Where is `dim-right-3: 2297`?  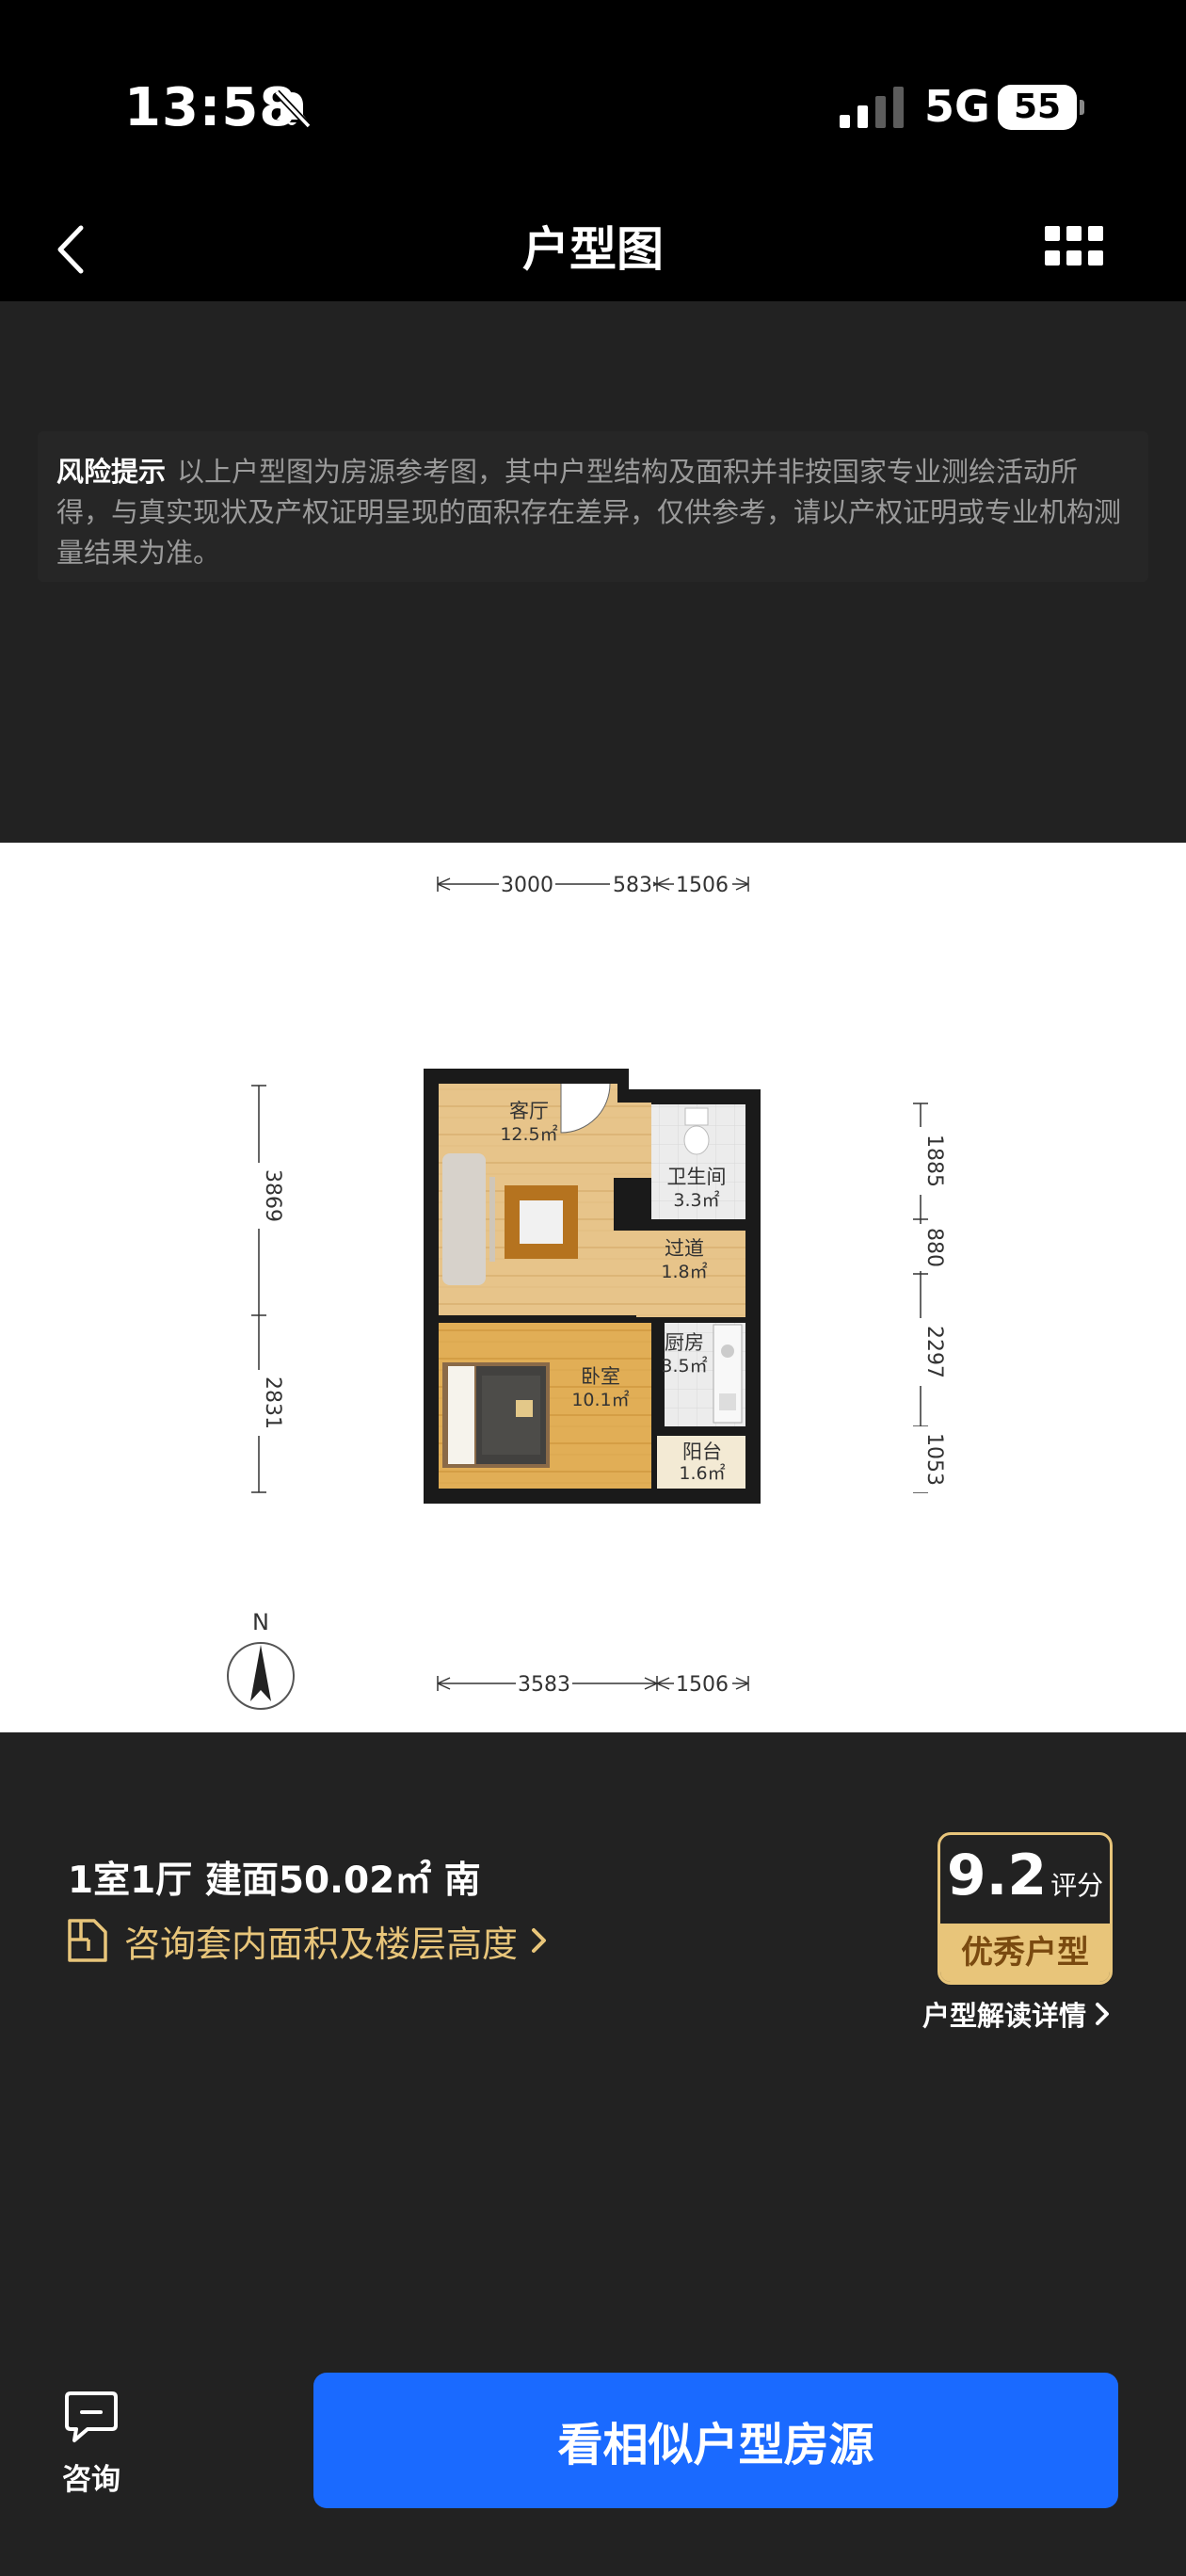
dim-right-3: 2297 is located at coordinates (934, 1352).